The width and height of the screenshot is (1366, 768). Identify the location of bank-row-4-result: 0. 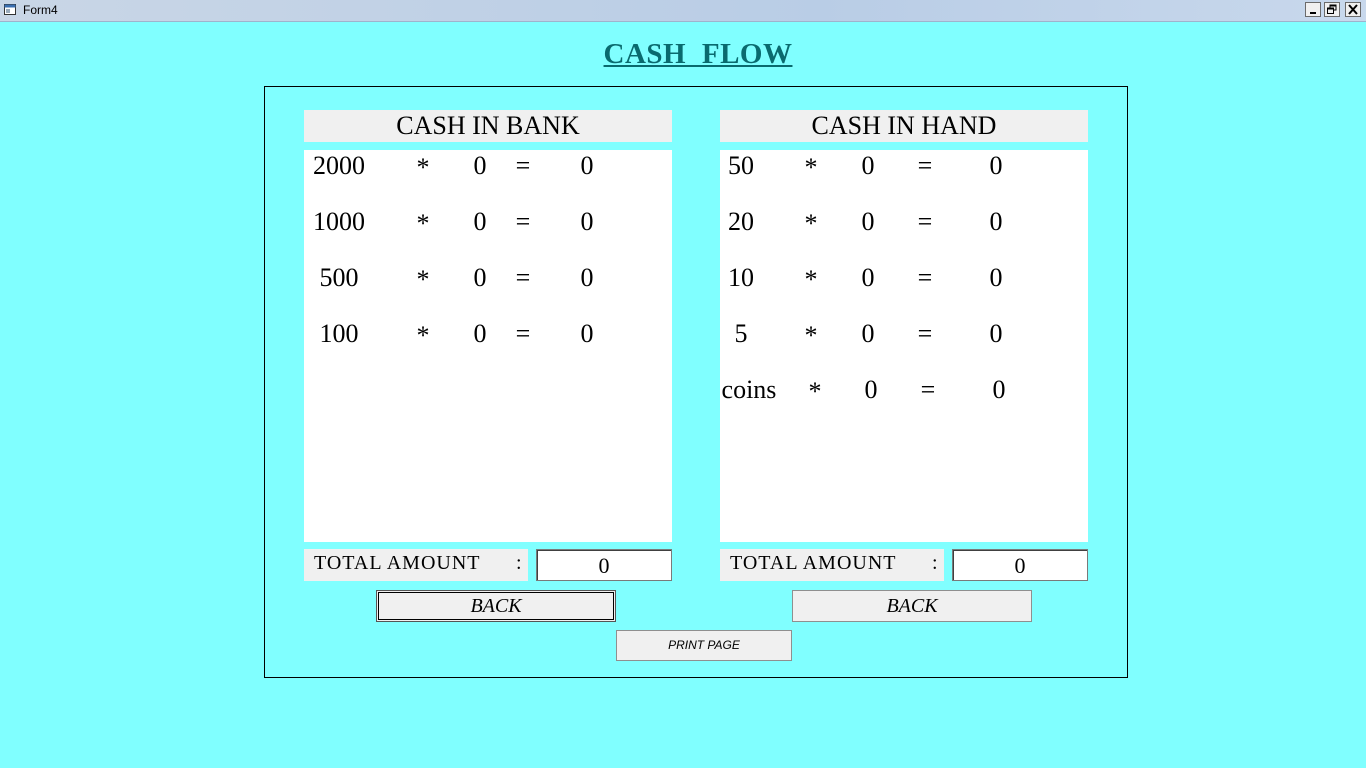
(587, 333).